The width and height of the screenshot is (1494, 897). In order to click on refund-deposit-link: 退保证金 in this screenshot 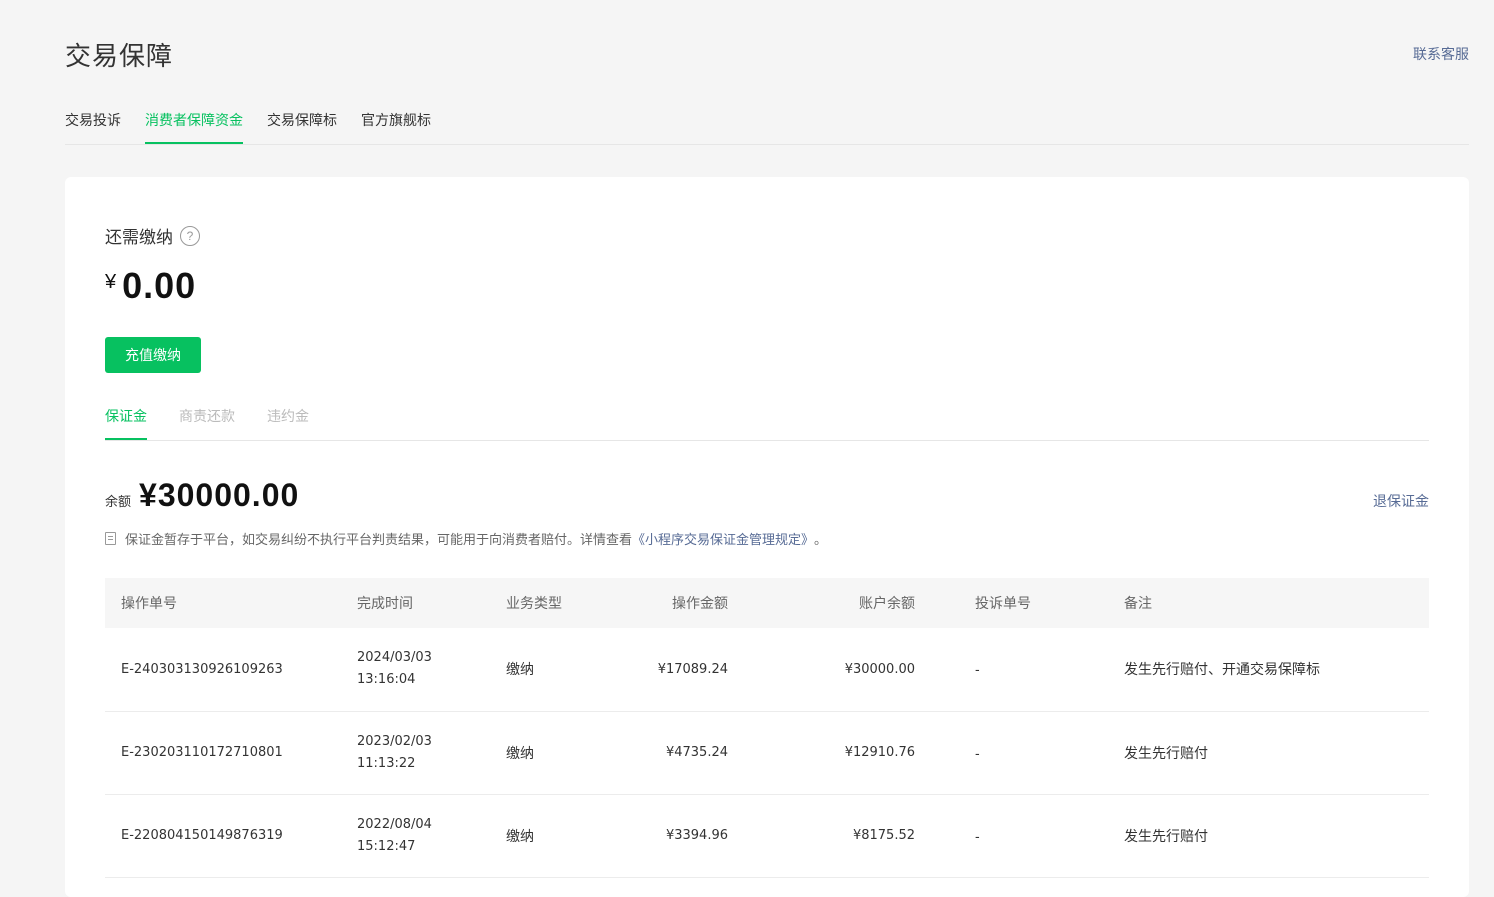, I will do `click(1401, 501)`.